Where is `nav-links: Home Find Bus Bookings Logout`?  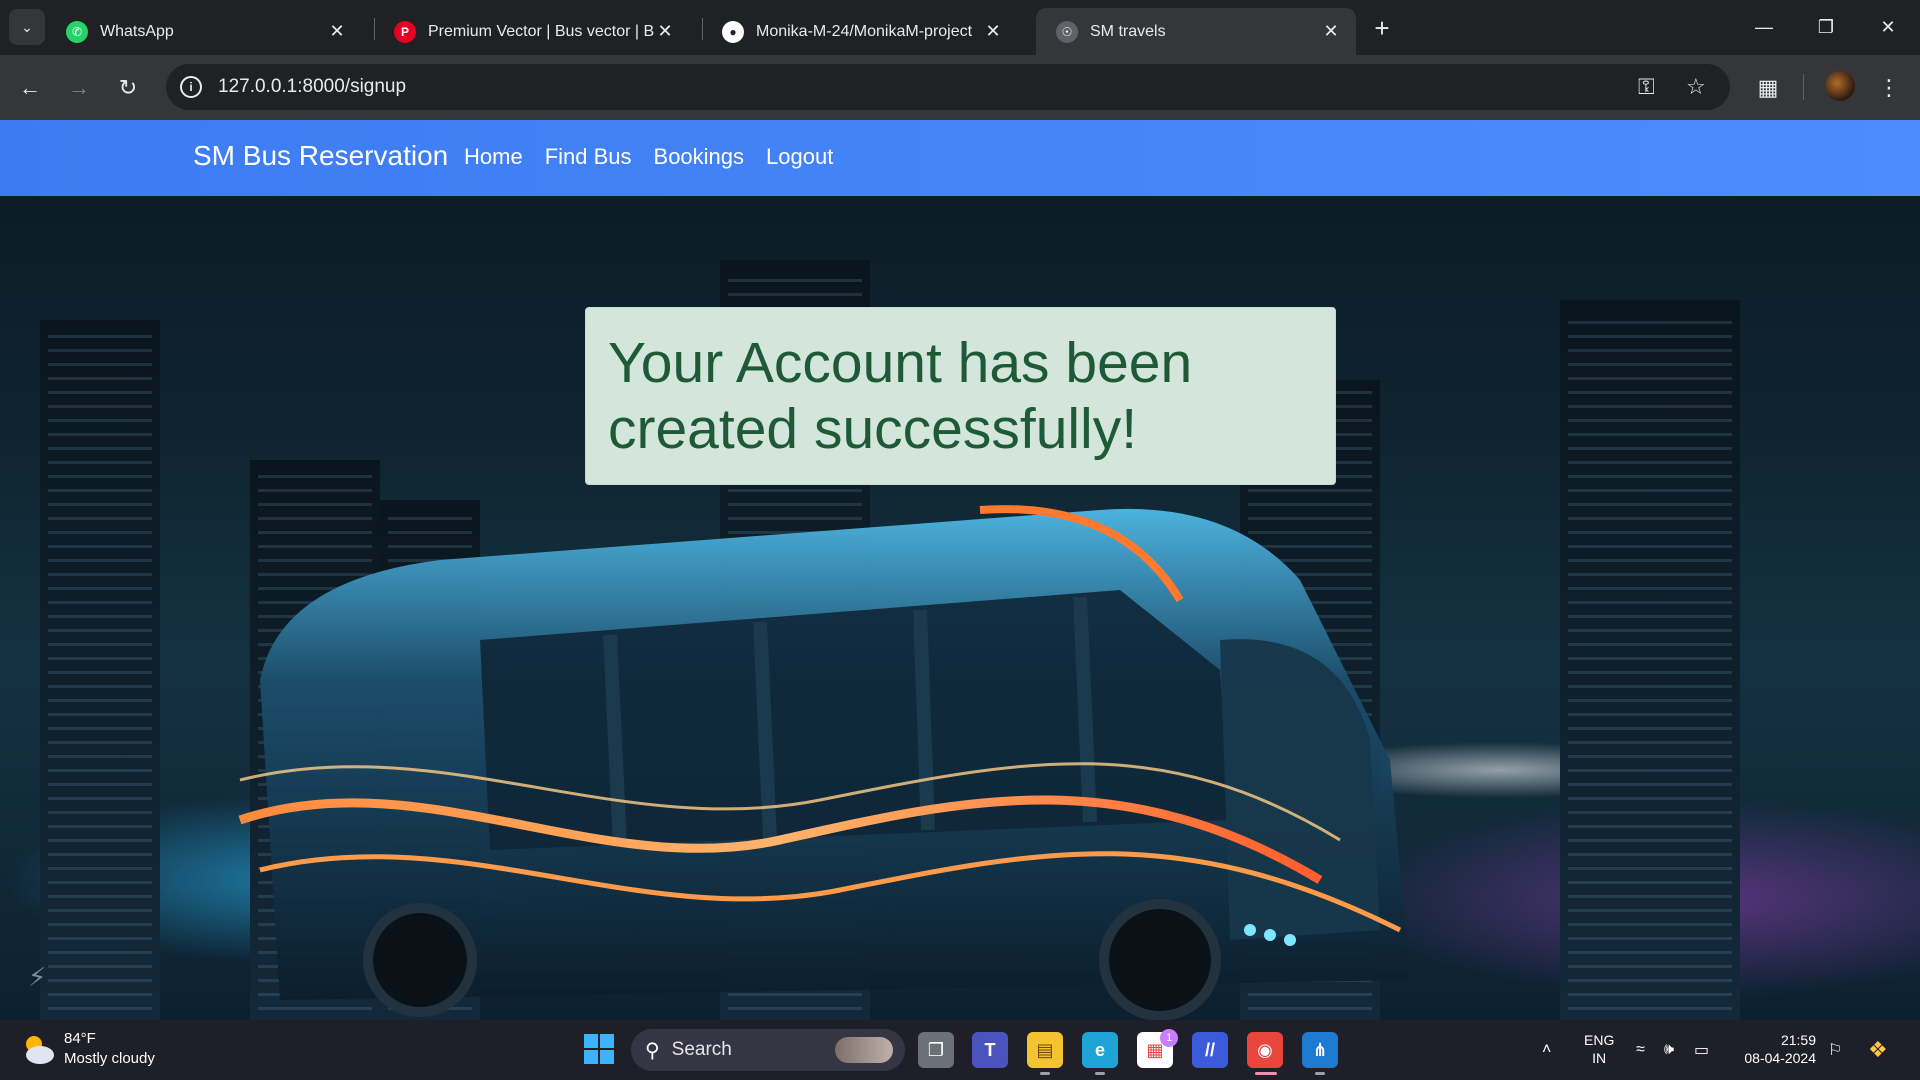 nav-links: Home Find Bus Bookings Logout is located at coordinates (648, 157).